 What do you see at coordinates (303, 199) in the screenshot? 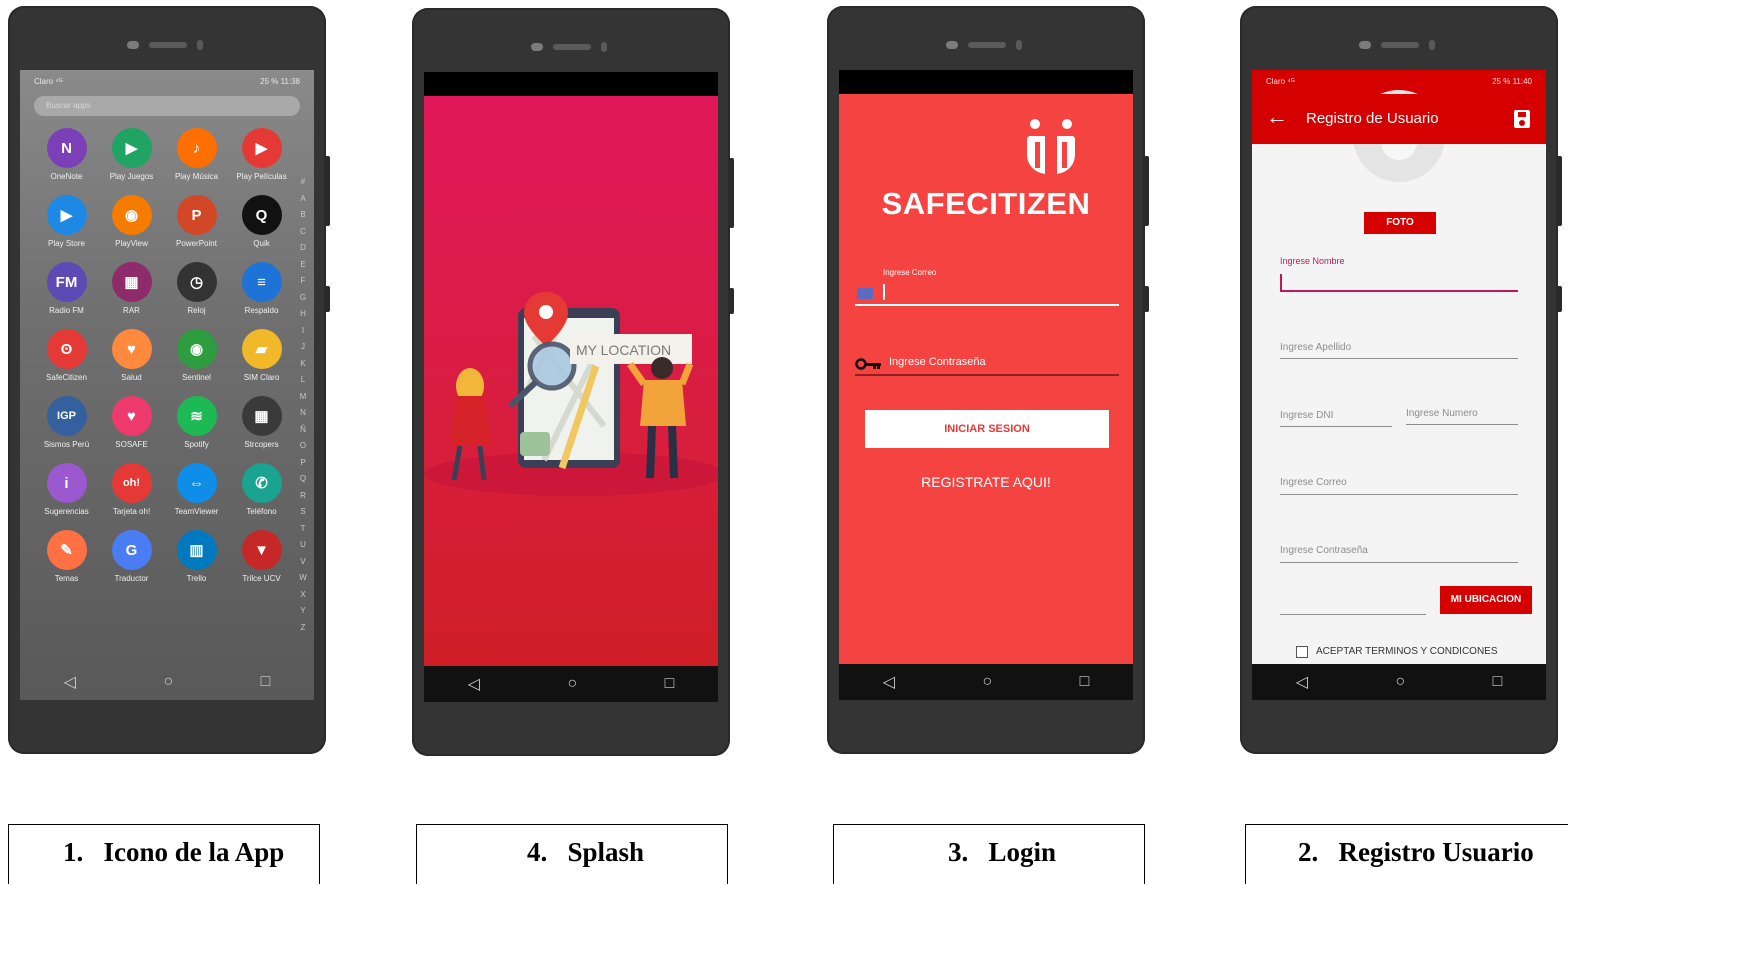
I see `alphabet-letter: A` at bounding box center [303, 199].